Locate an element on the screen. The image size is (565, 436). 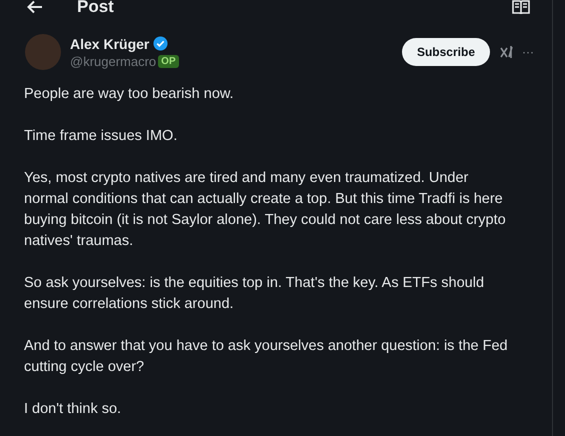
author-name: Alex Krüger is located at coordinates (110, 44).